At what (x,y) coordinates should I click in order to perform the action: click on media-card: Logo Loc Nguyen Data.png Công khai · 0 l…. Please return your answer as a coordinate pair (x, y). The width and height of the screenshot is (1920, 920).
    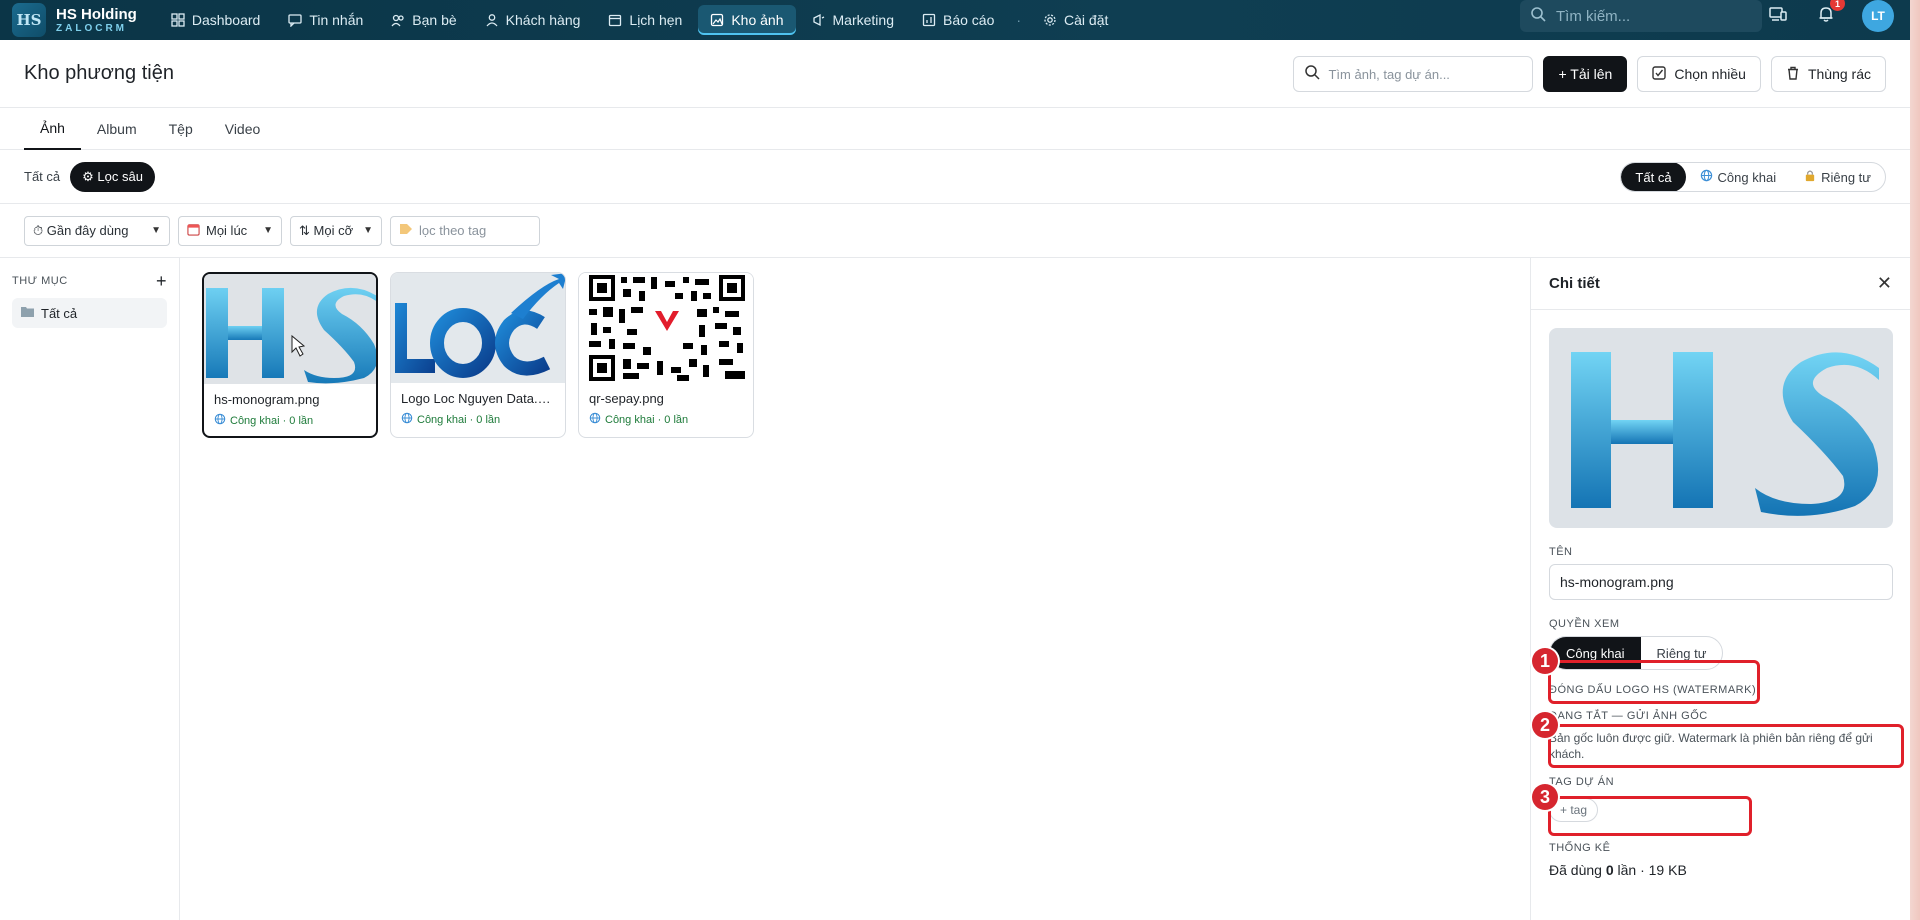
    Looking at the image, I should click on (478, 355).